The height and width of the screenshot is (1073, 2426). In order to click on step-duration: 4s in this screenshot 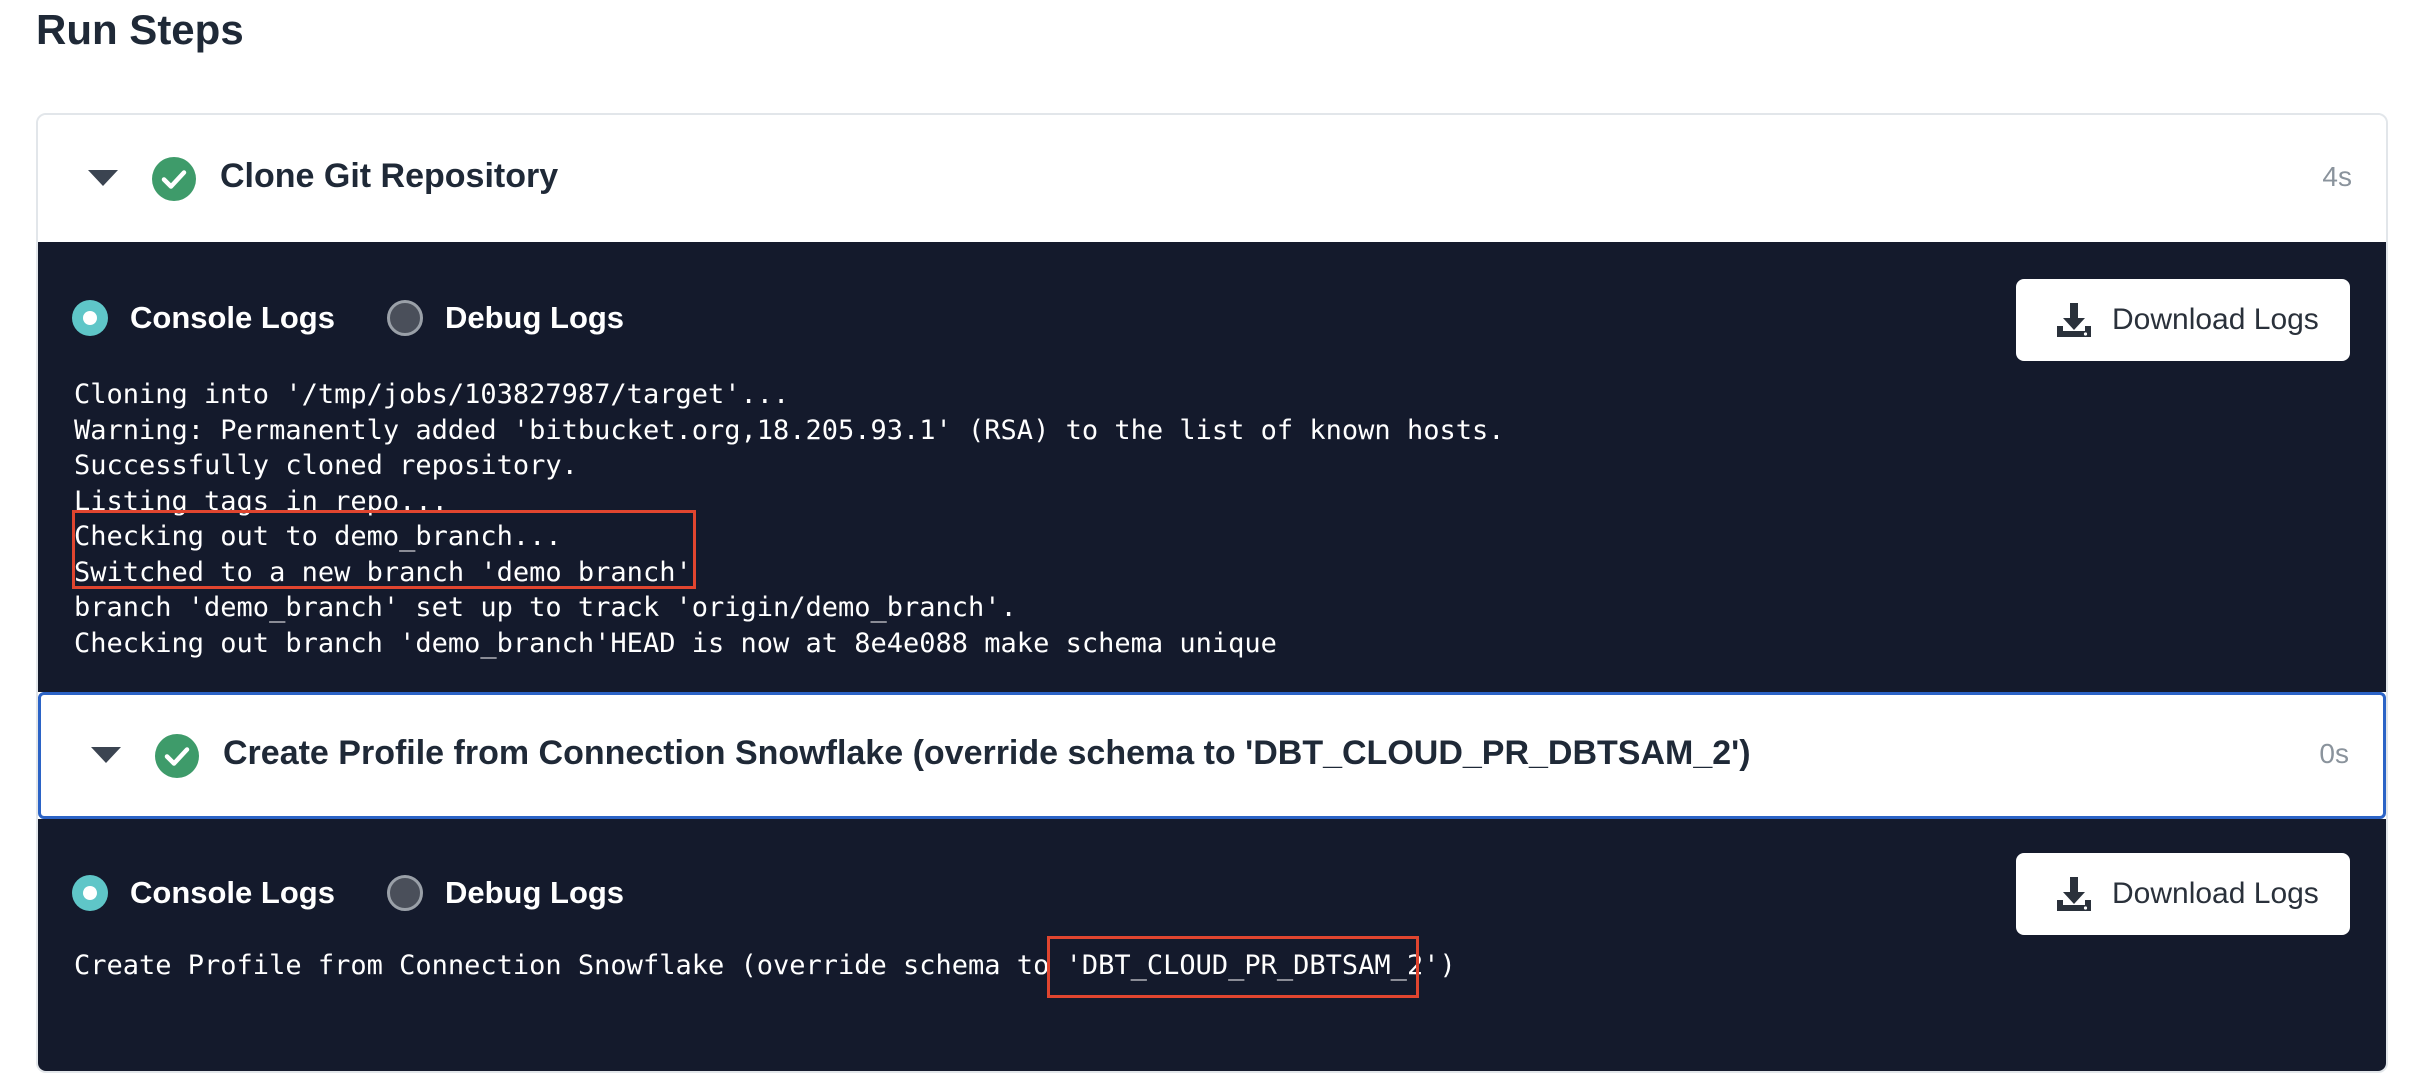, I will do `click(2337, 176)`.